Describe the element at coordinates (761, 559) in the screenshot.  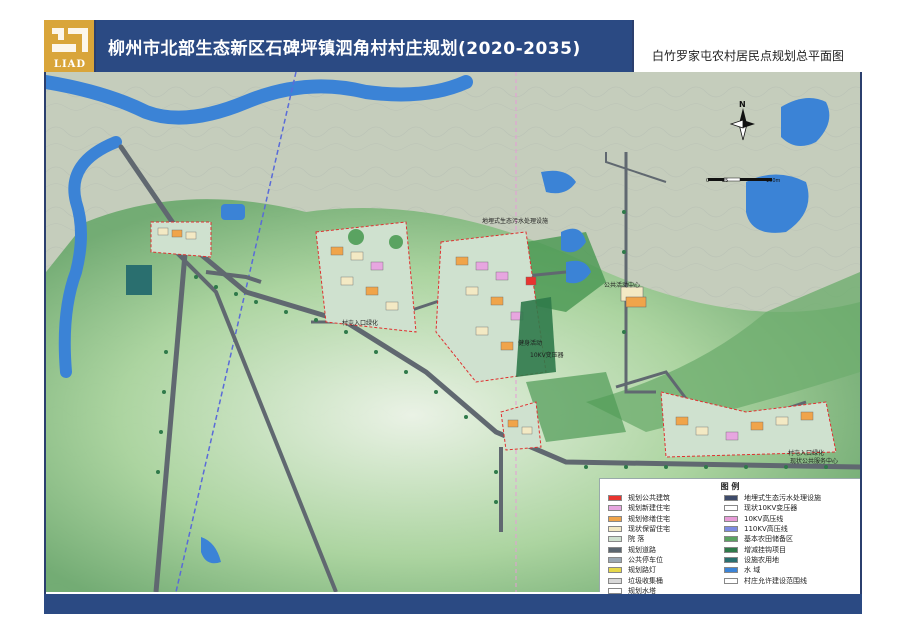
I see `legend-label: 设施农用地` at that location.